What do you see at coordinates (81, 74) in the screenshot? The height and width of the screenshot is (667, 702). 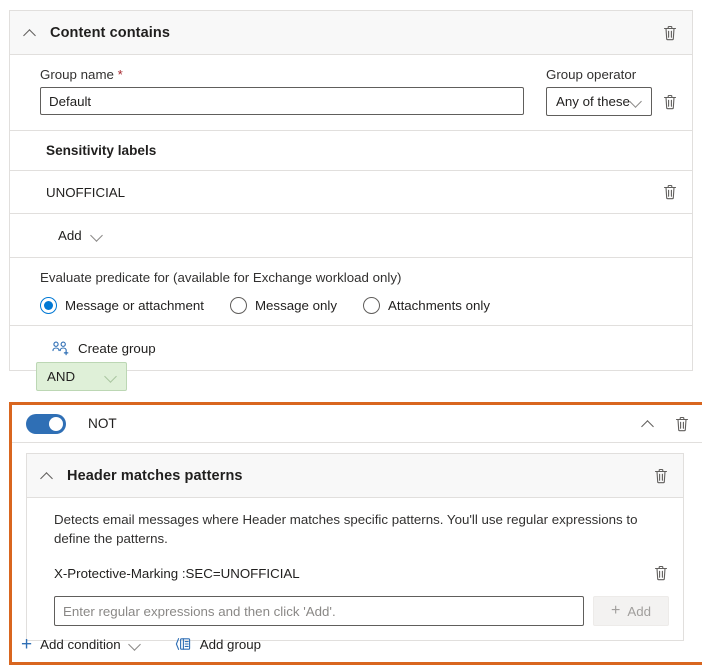 I see `group-name-label: Group name *` at bounding box center [81, 74].